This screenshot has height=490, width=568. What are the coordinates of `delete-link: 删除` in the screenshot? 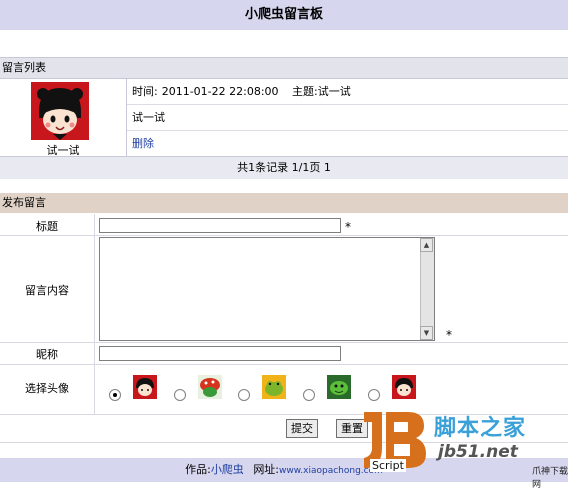 It's located at (143, 143).